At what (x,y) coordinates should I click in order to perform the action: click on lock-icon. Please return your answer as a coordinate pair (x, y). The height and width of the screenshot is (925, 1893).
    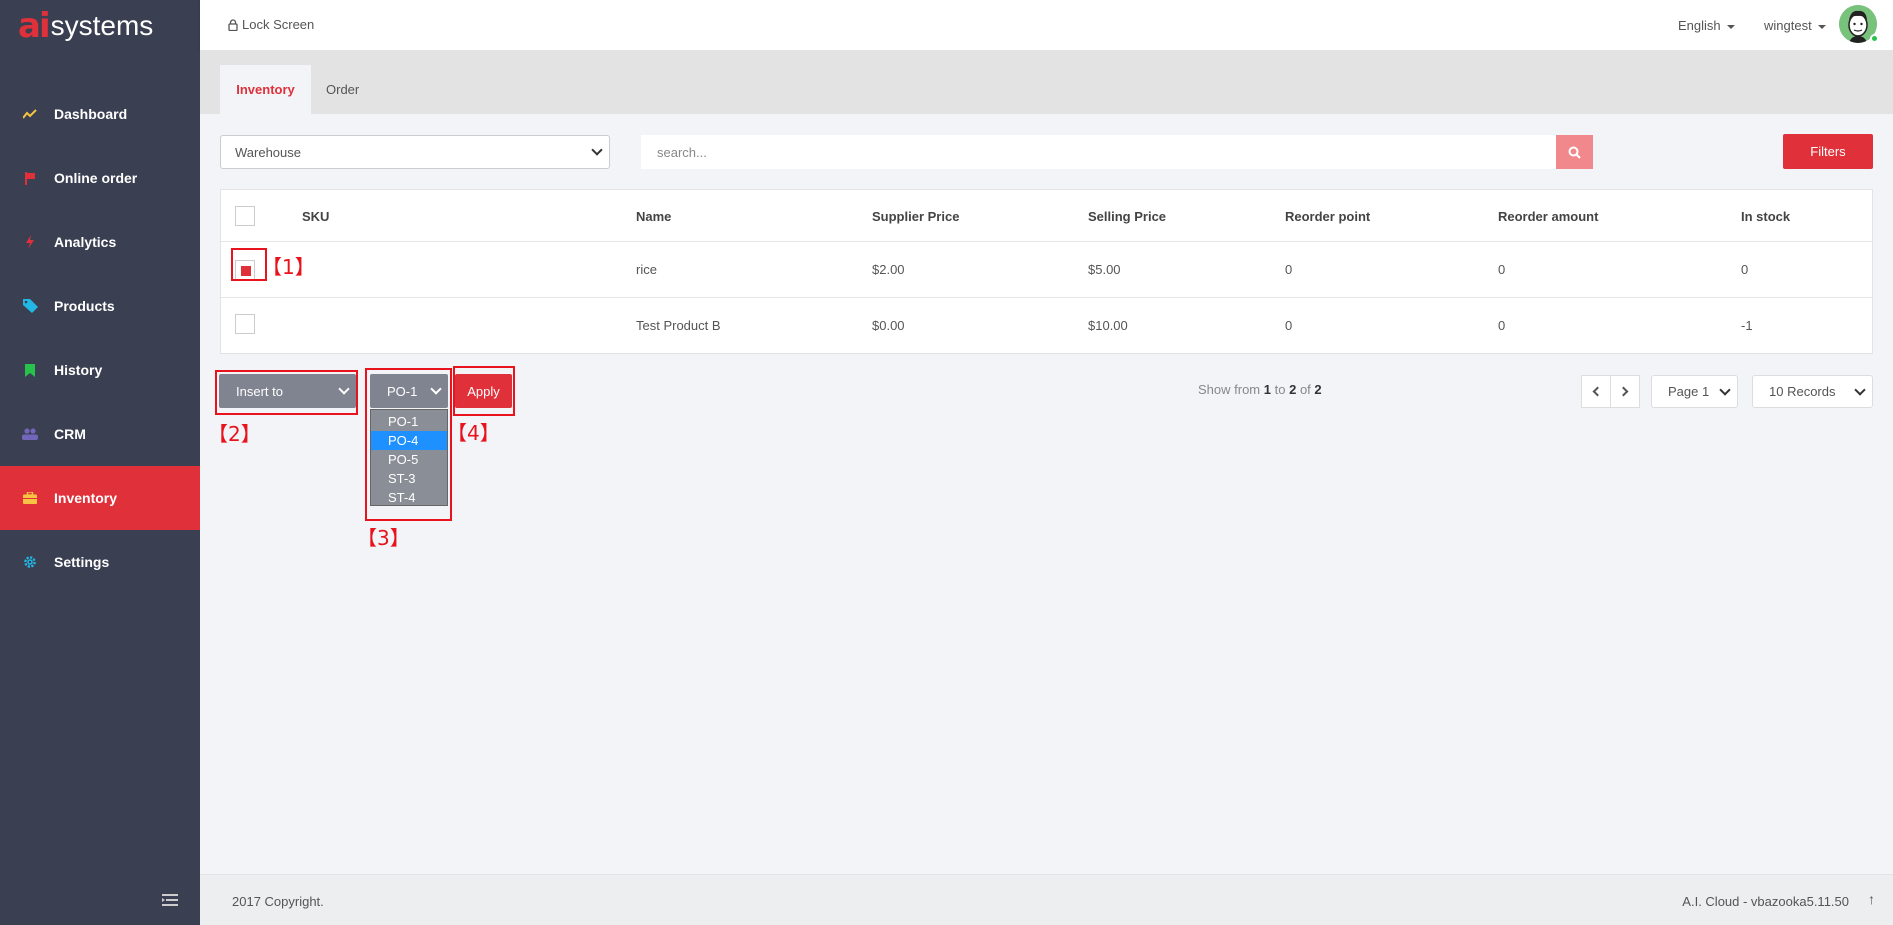
    Looking at the image, I should click on (233, 24).